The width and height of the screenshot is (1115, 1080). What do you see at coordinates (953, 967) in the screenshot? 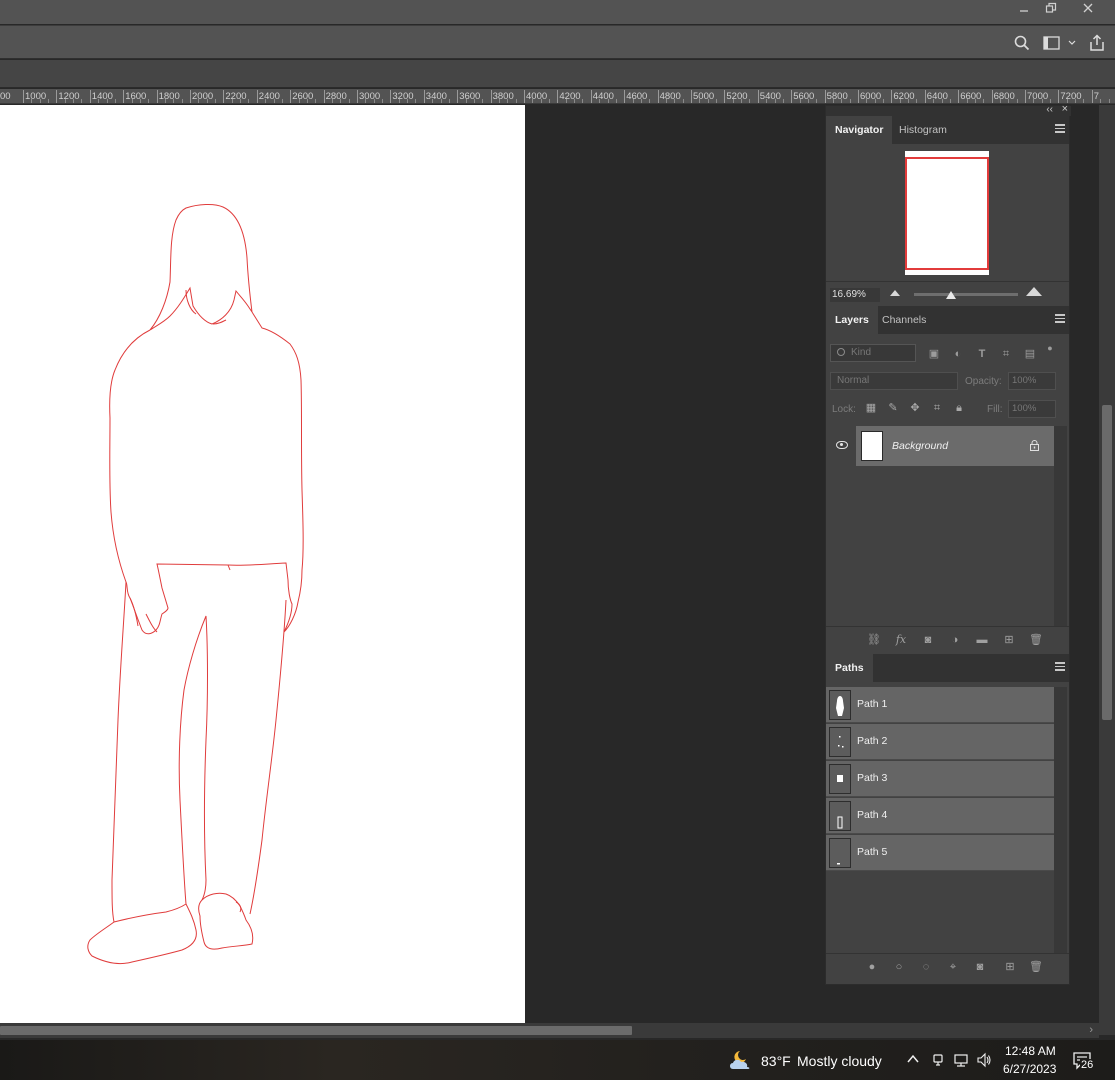
I see `make-work-path-icon: ⌖` at bounding box center [953, 967].